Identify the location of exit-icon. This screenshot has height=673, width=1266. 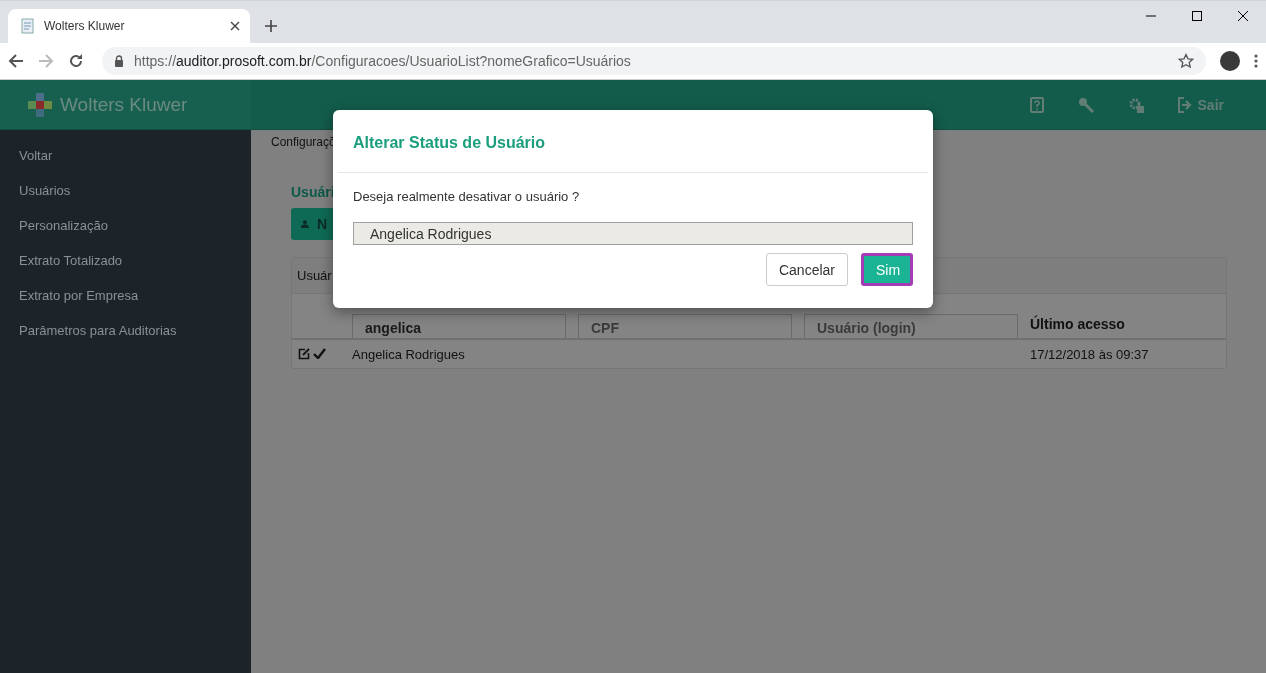
(1184, 104).